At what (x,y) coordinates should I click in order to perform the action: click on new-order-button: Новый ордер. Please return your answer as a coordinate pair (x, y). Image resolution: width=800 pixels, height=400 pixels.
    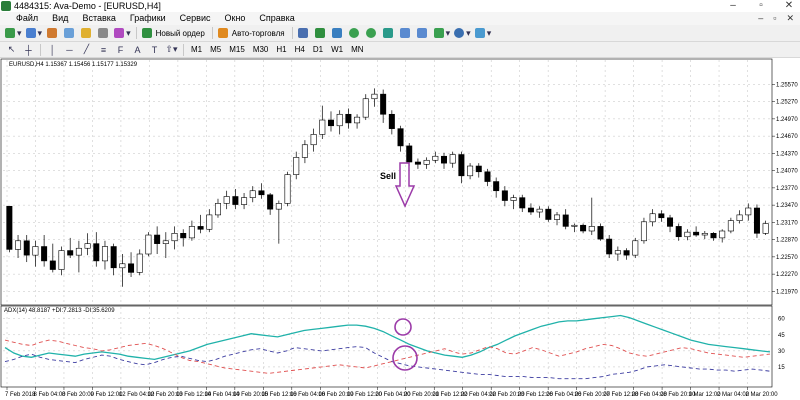
    Looking at the image, I should click on (174, 33).